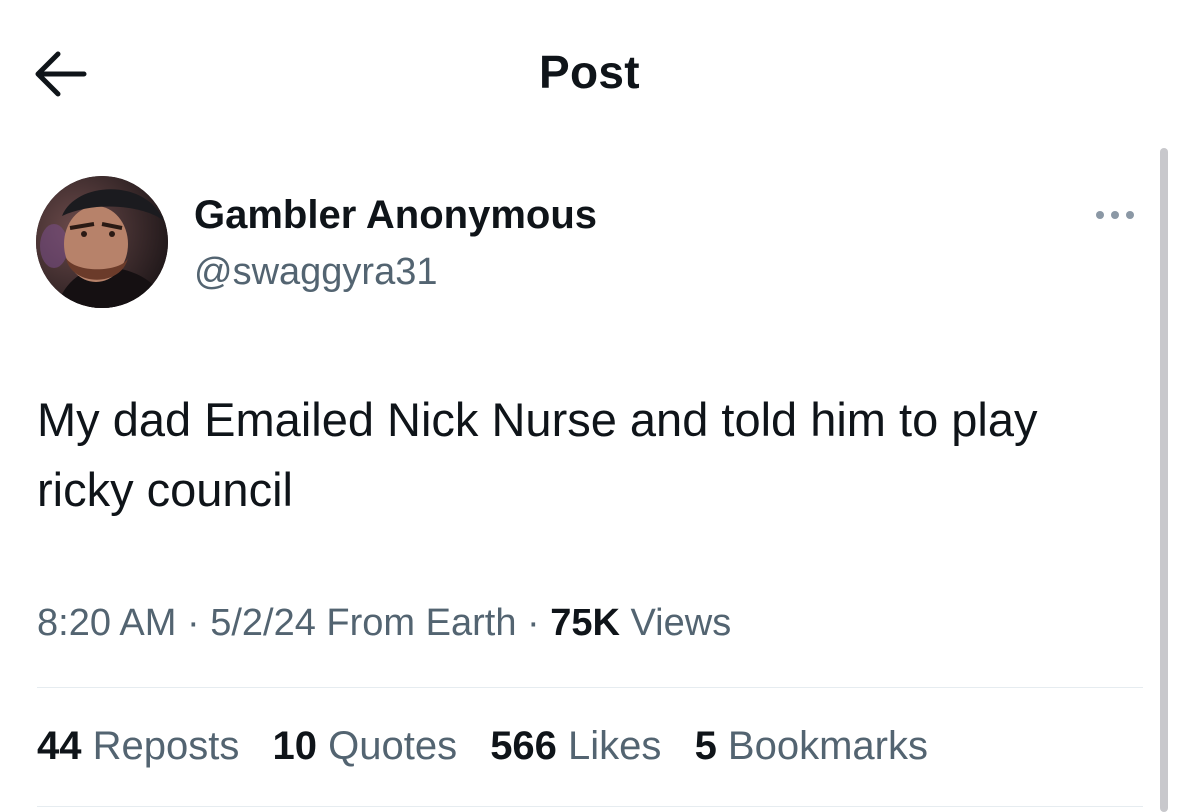 The width and height of the screenshot is (1179, 812). Describe the element at coordinates (263, 623) in the screenshot. I see `post-date: 5/2/24` at that location.